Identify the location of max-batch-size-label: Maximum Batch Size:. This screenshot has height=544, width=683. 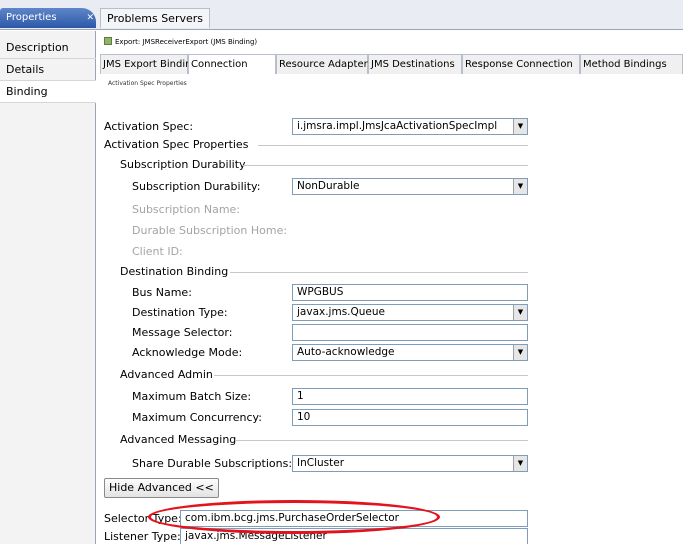
(192, 396).